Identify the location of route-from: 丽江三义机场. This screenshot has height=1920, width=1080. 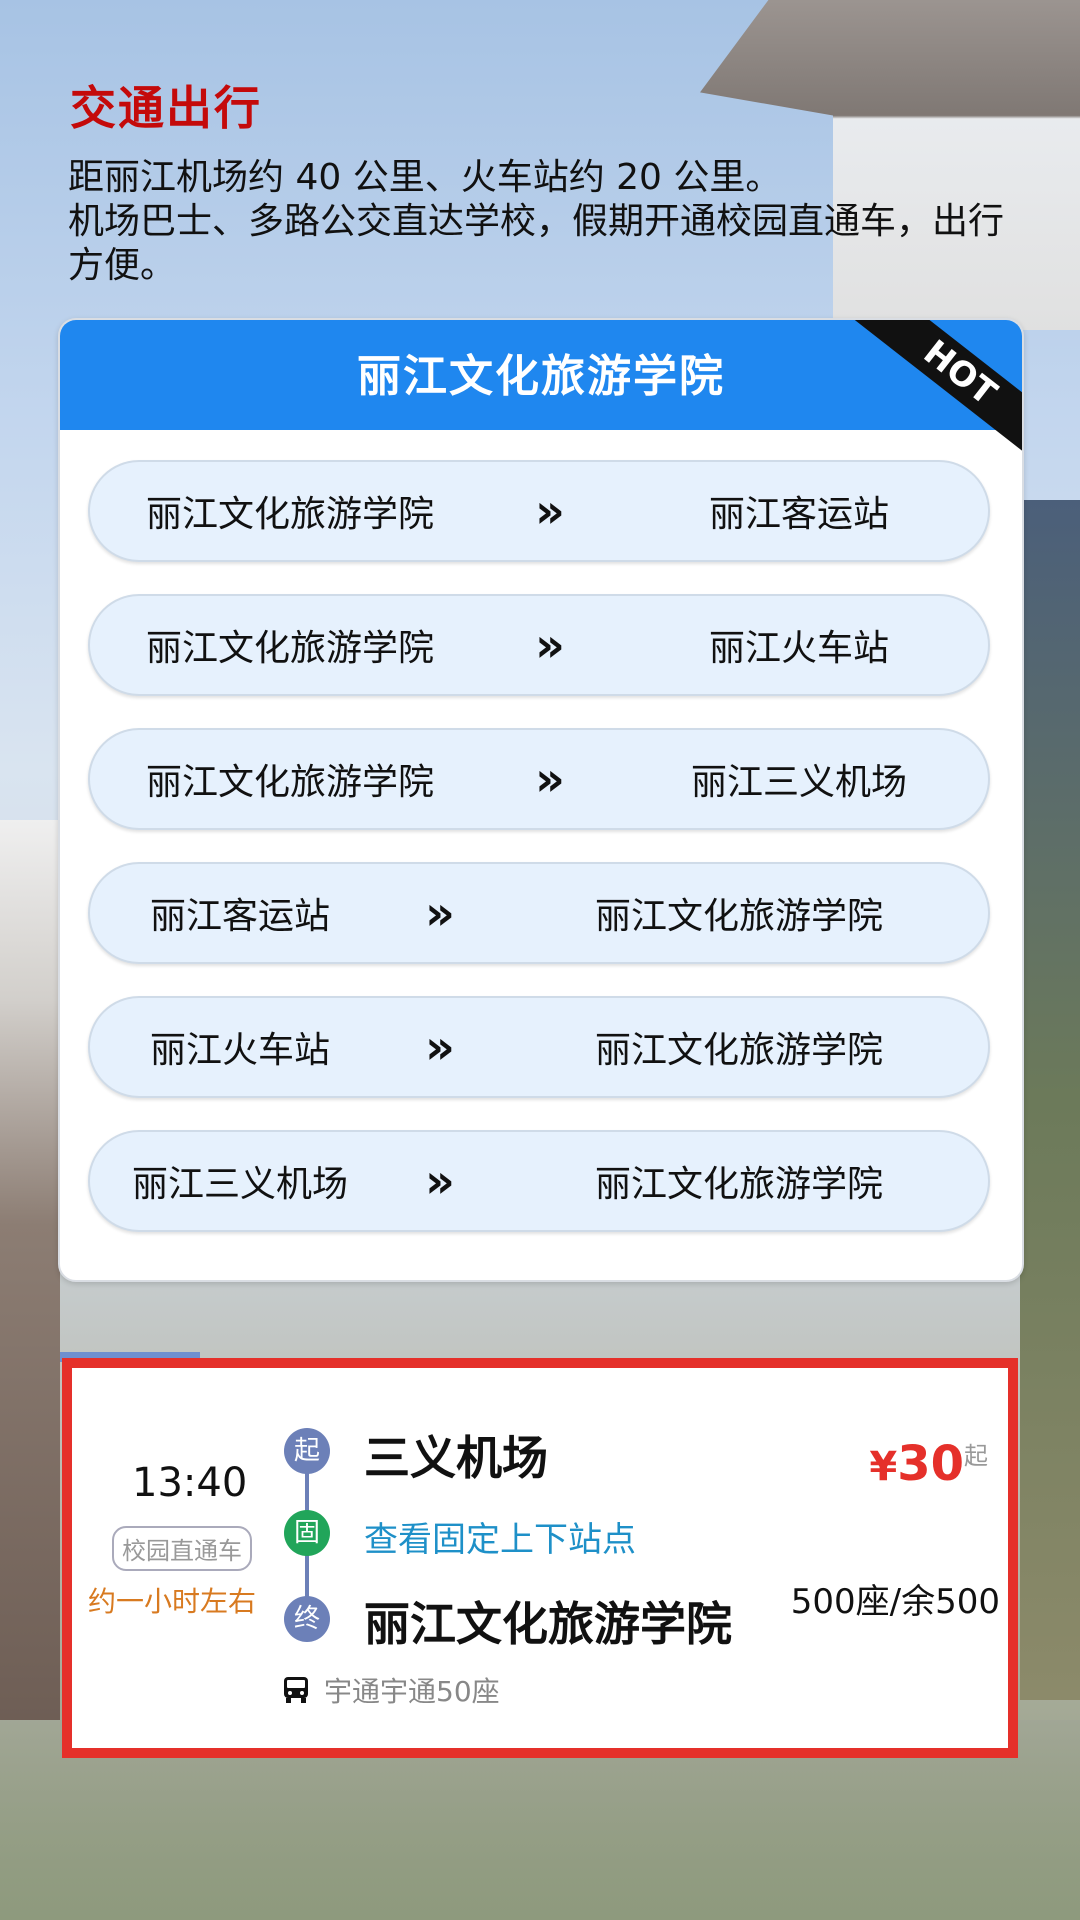
(239, 1184).